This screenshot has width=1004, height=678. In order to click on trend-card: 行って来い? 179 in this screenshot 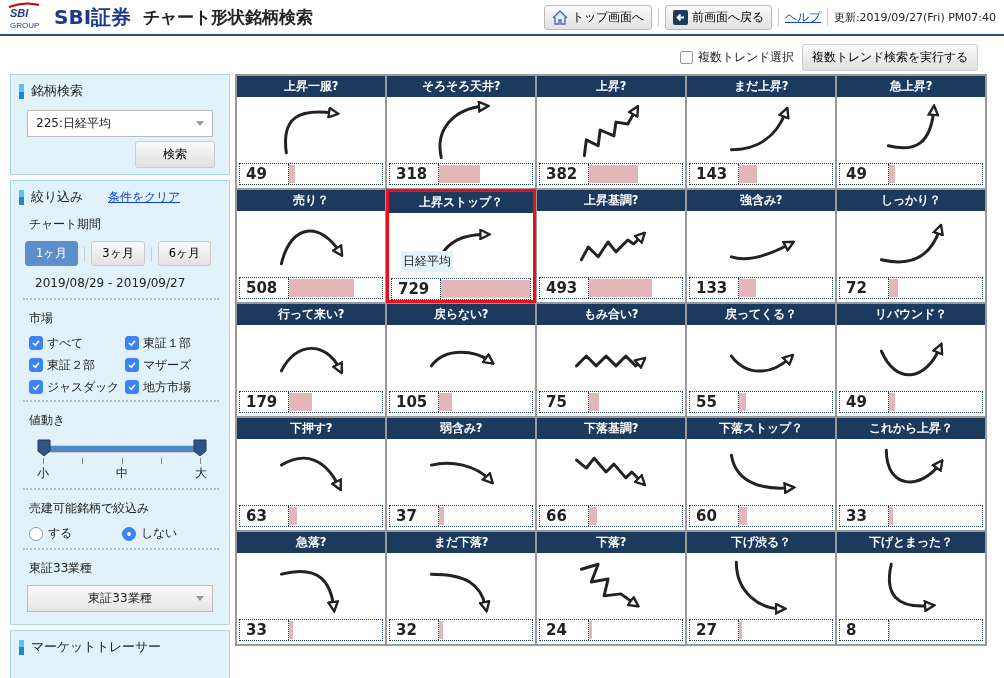, I will do `click(311, 360)`.